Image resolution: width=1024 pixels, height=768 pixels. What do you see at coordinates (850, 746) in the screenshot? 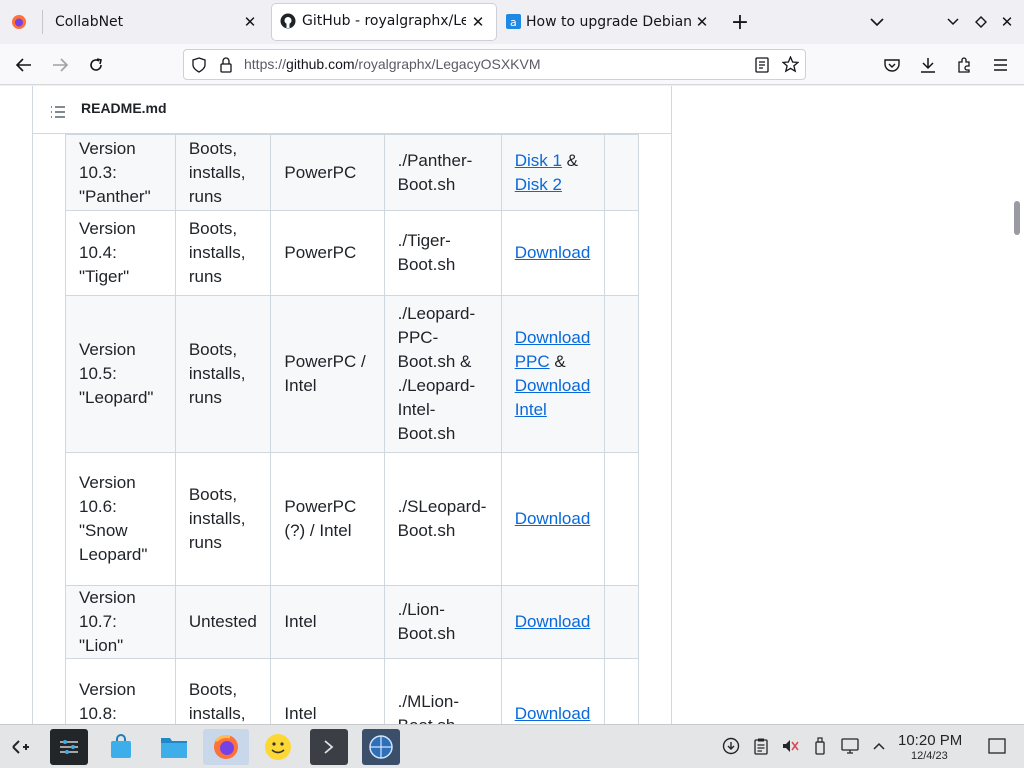
I see `network-wired-icon` at bounding box center [850, 746].